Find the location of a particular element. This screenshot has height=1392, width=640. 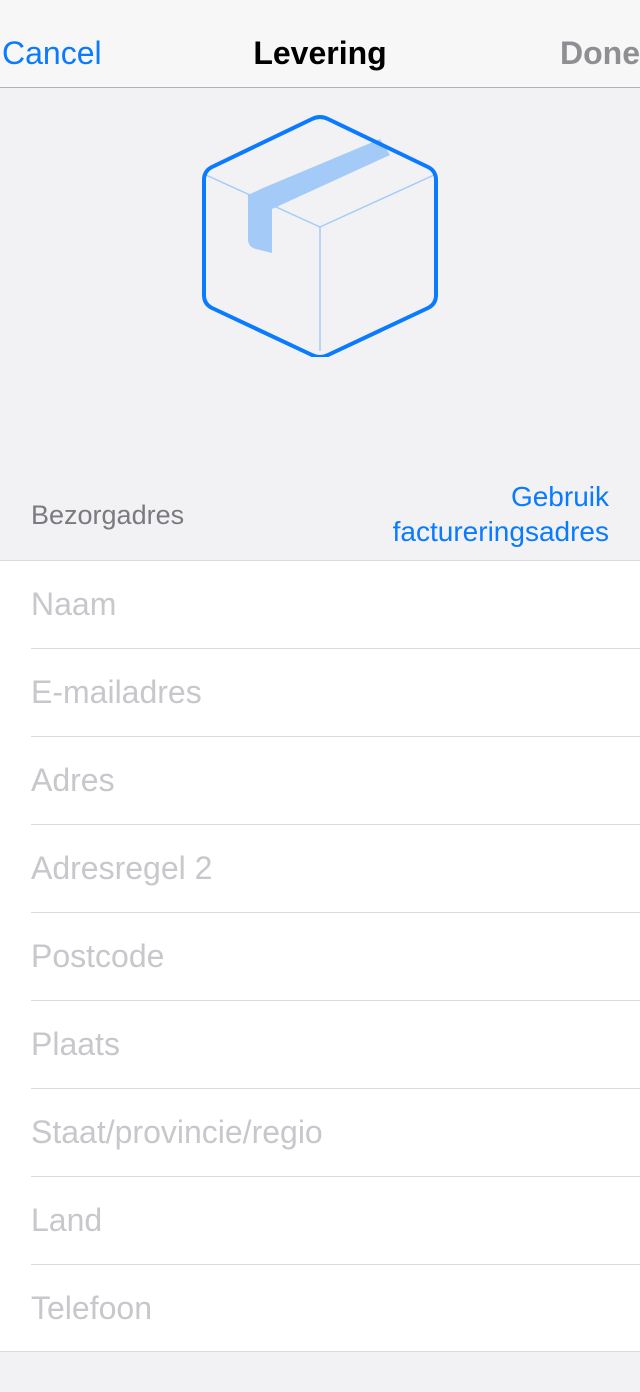

email-field is located at coordinates (321, 692).